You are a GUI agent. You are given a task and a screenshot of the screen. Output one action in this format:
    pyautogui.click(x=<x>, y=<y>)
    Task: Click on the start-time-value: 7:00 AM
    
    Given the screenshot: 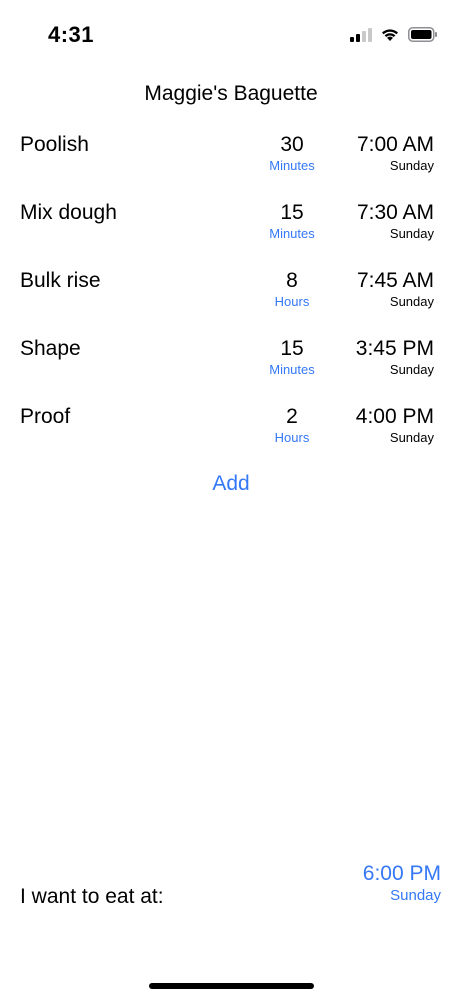 What is the action you would take?
    pyautogui.click(x=395, y=144)
    